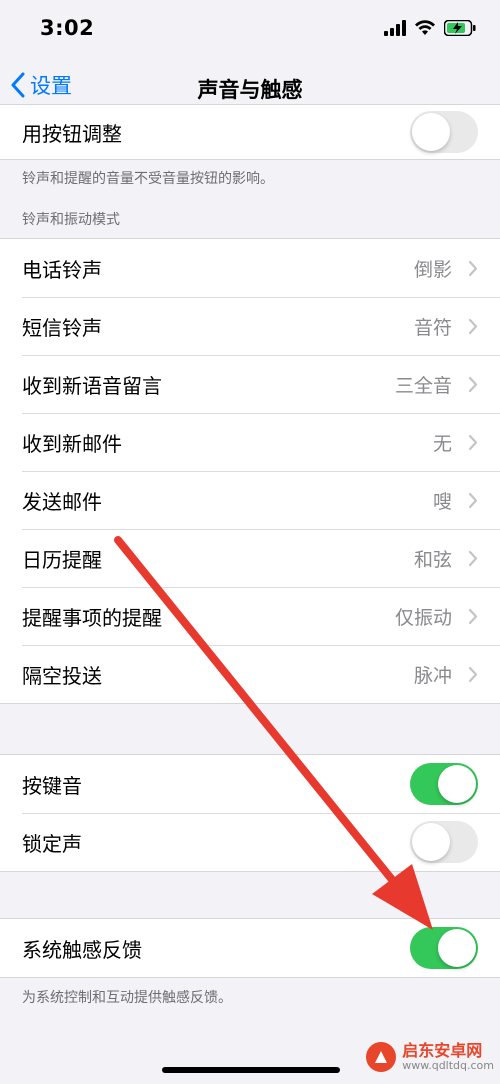 The height and width of the screenshot is (1084, 500). I want to click on cellular-signal-icon, so click(395, 28).